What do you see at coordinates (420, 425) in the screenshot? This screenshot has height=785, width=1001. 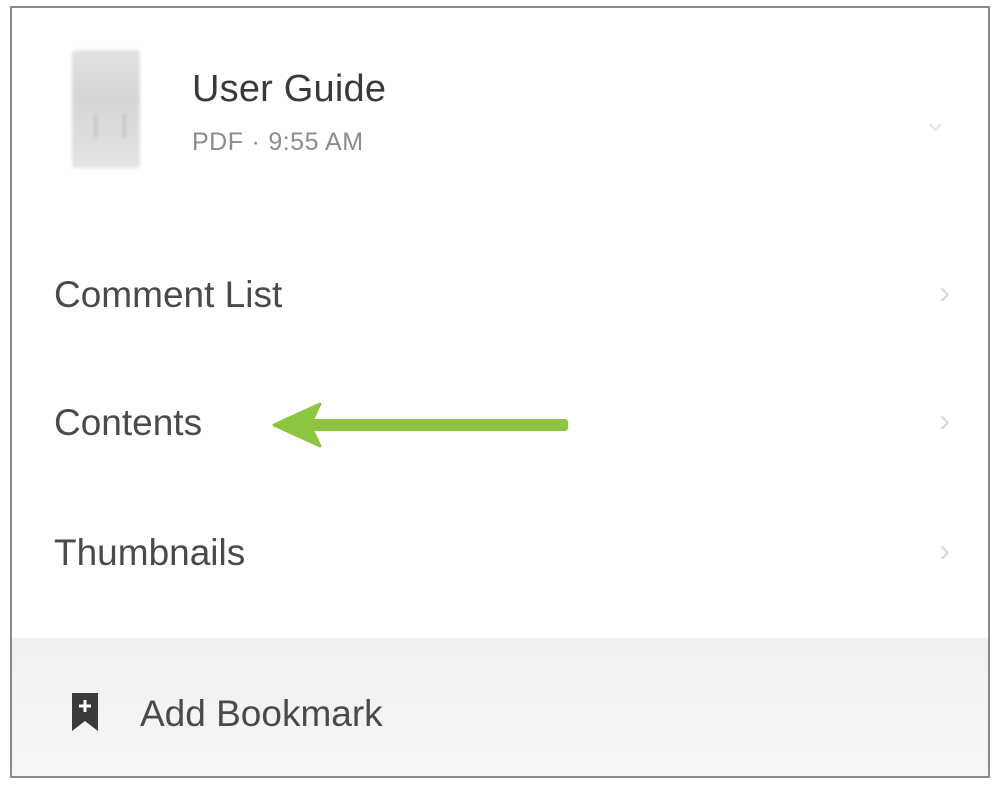 I see `arrow-left-icon` at bounding box center [420, 425].